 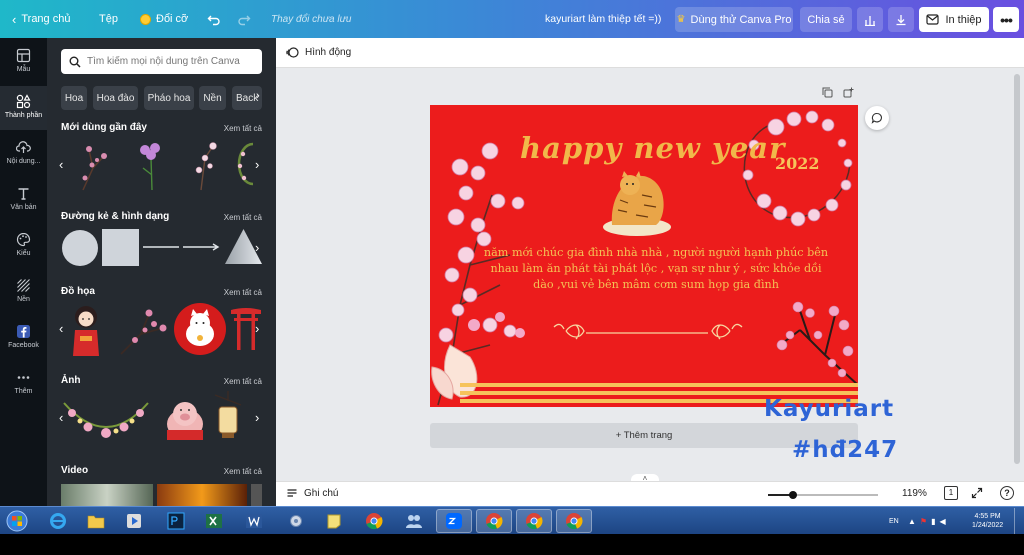 What do you see at coordinates (318, 52) in the screenshot?
I see `animate-button: Hình động` at bounding box center [318, 52].